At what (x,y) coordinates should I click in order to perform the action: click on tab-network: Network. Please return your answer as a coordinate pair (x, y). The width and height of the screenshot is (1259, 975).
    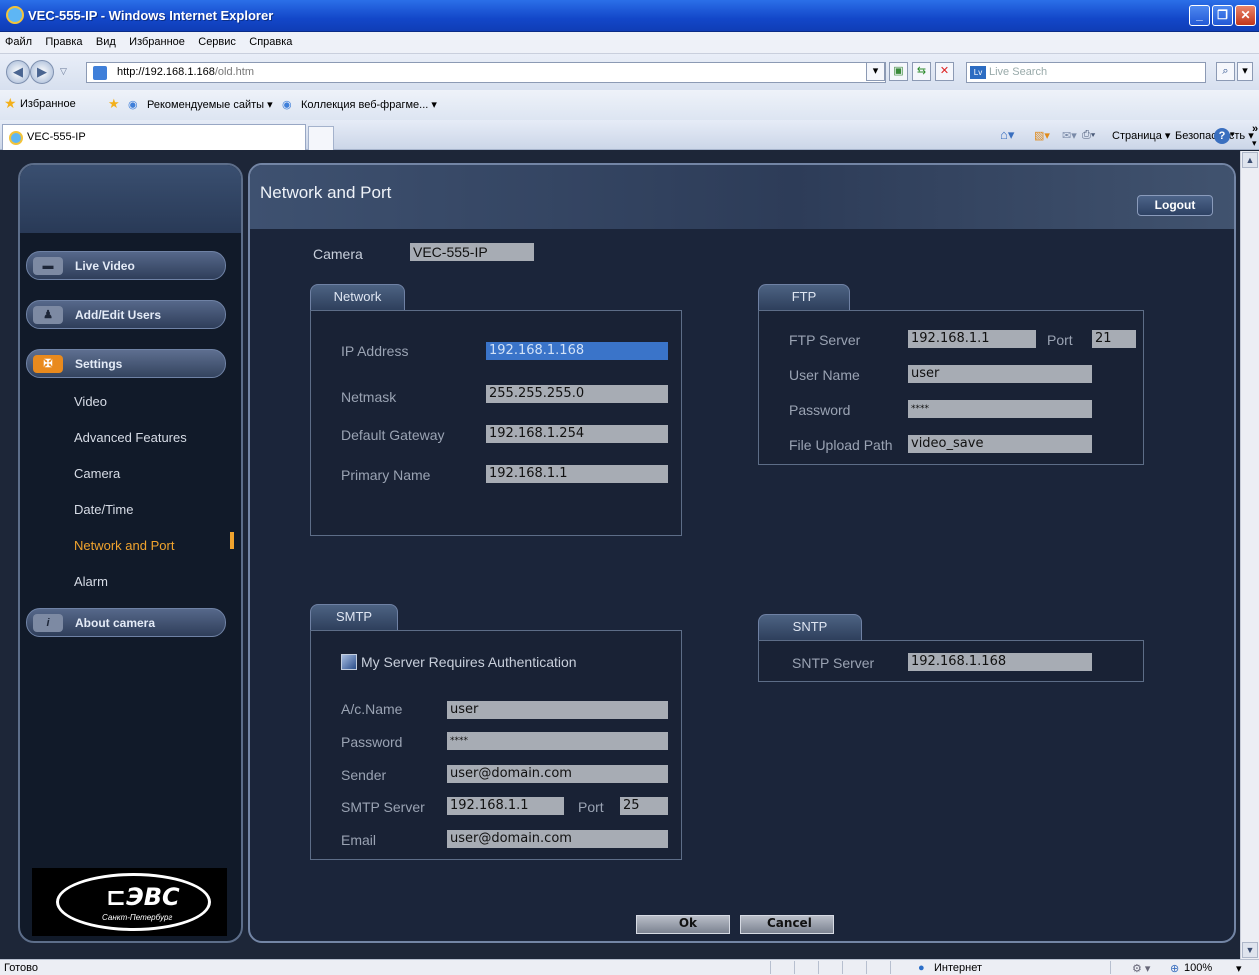
    Looking at the image, I should click on (357, 297).